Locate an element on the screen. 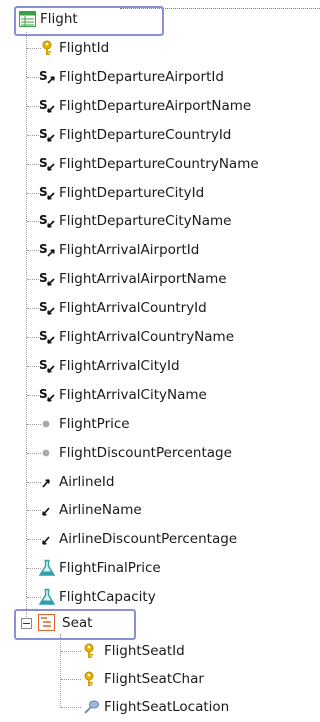  tree-node-attribute: AirlineName is located at coordinates (175, 510).